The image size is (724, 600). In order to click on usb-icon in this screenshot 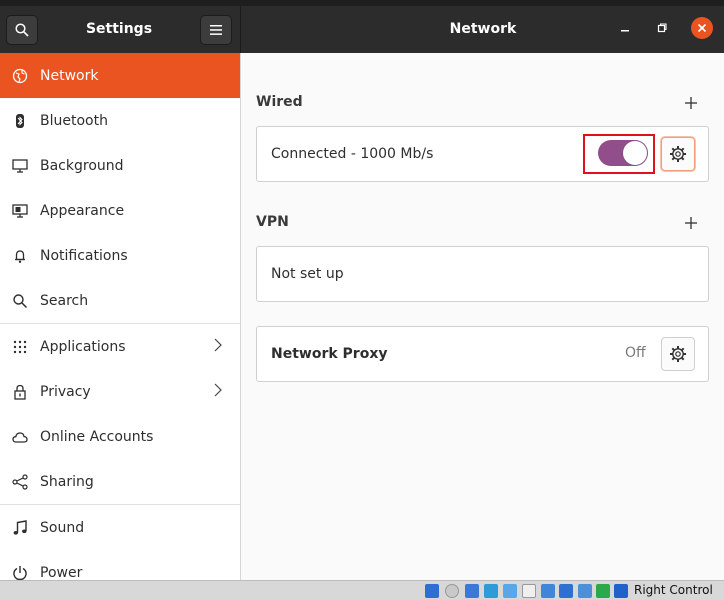, I will do `click(510, 591)`.